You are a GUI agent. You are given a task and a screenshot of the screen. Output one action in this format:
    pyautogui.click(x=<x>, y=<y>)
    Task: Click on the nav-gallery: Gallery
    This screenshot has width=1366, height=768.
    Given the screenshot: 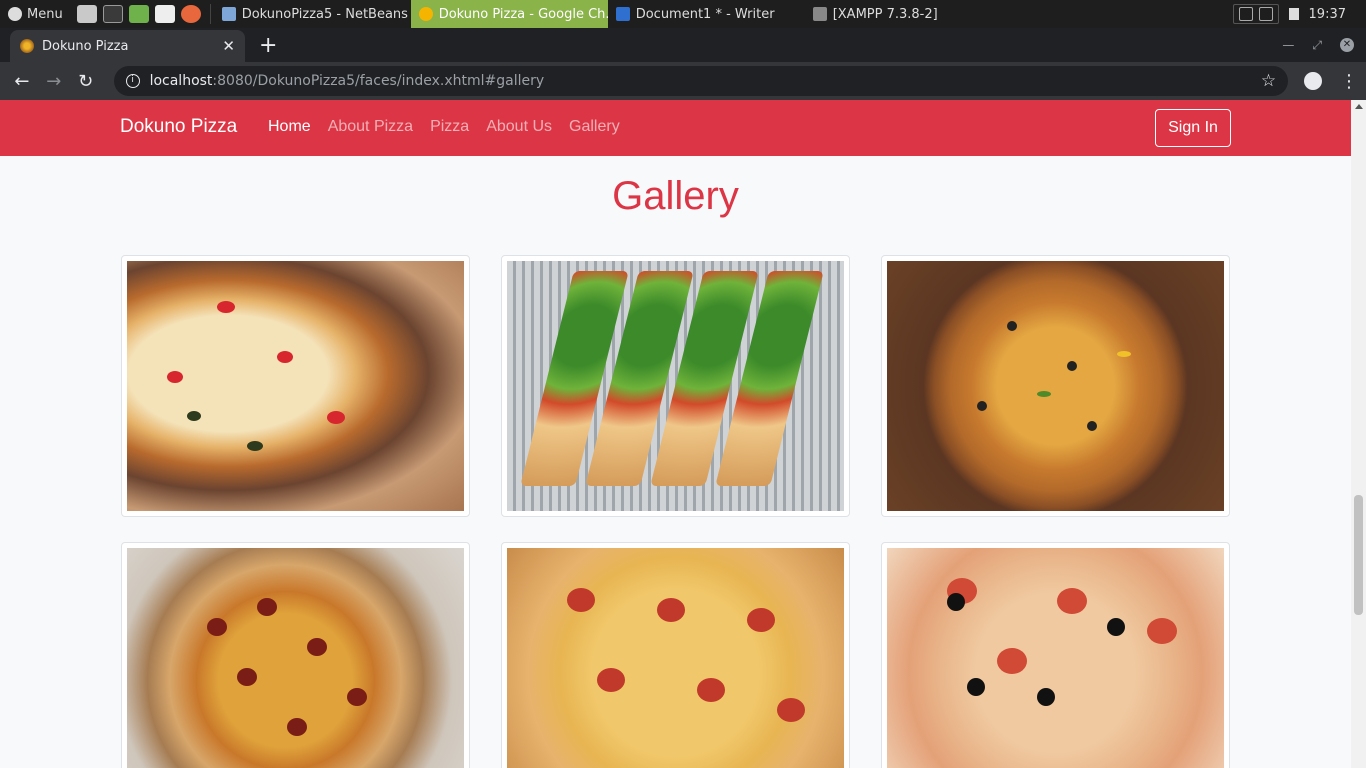 What is the action you would take?
    pyautogui.click(x=594, y=127)
    